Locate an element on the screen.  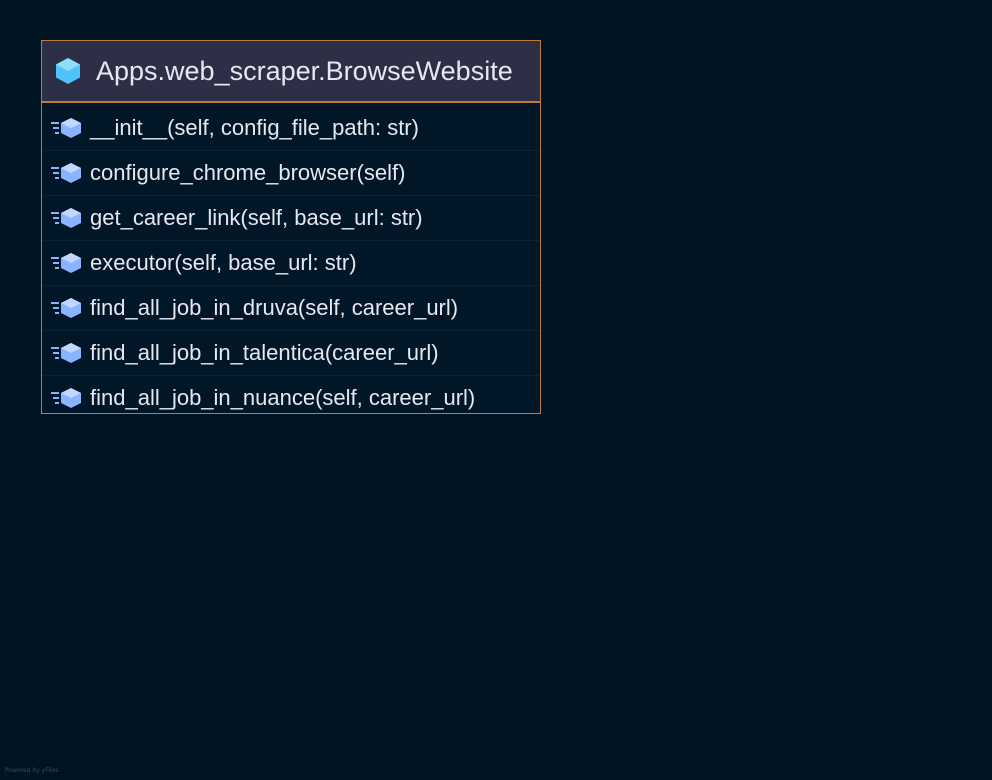
method-label: __init__(self, config_file_path: str) is located at coordinates (254, 127).